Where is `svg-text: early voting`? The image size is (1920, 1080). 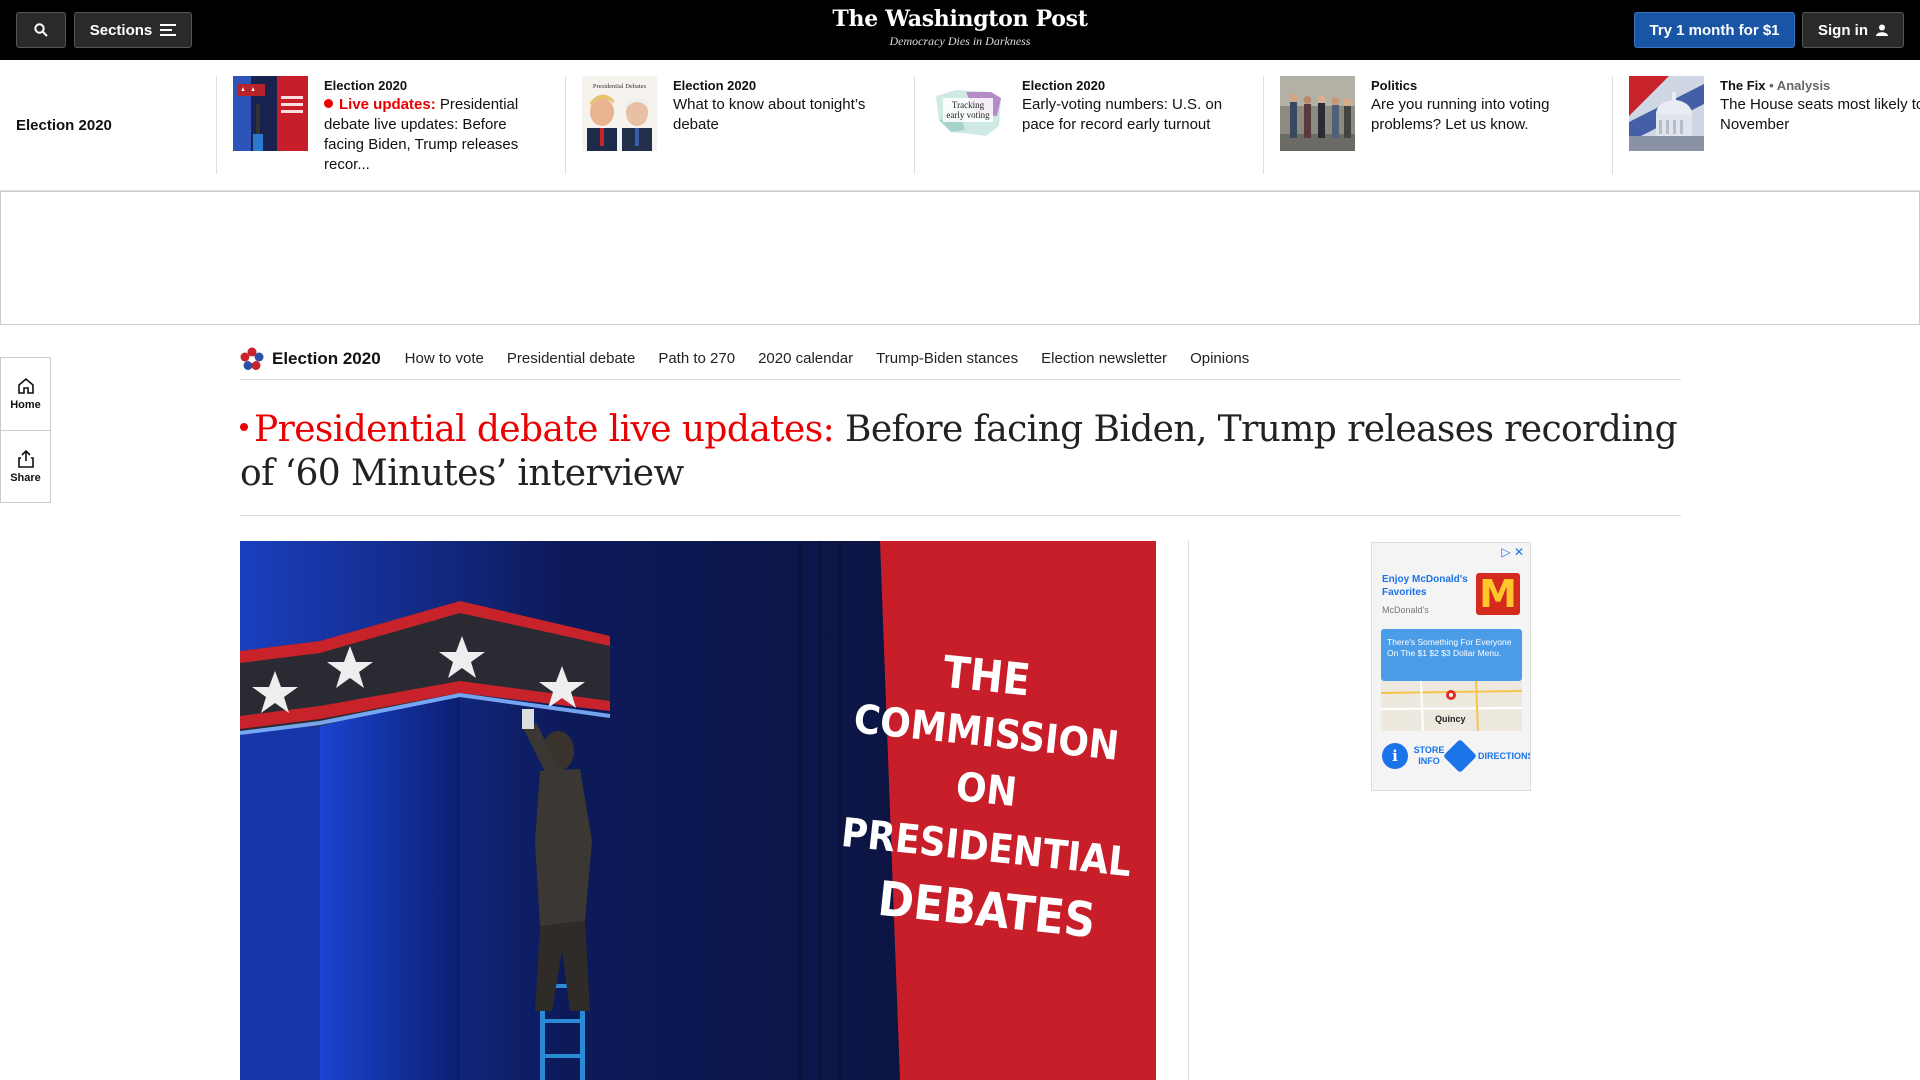
svg-text: early voting is located at coordinates (968, 115).